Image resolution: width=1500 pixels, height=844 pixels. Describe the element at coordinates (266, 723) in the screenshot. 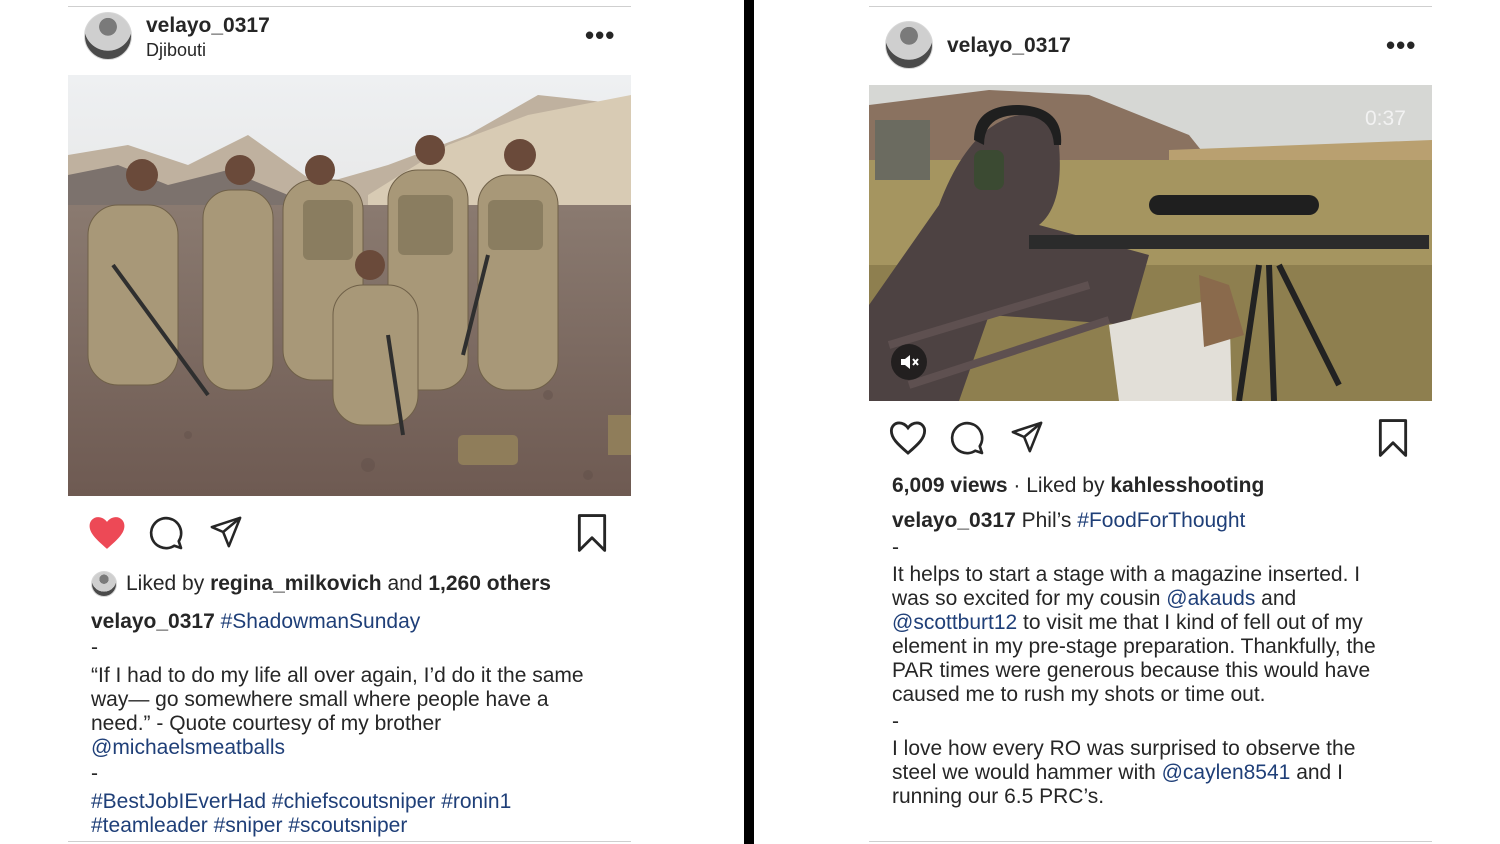

I see `quote-line: need.” - Quote courtesy of my brother` at that location.